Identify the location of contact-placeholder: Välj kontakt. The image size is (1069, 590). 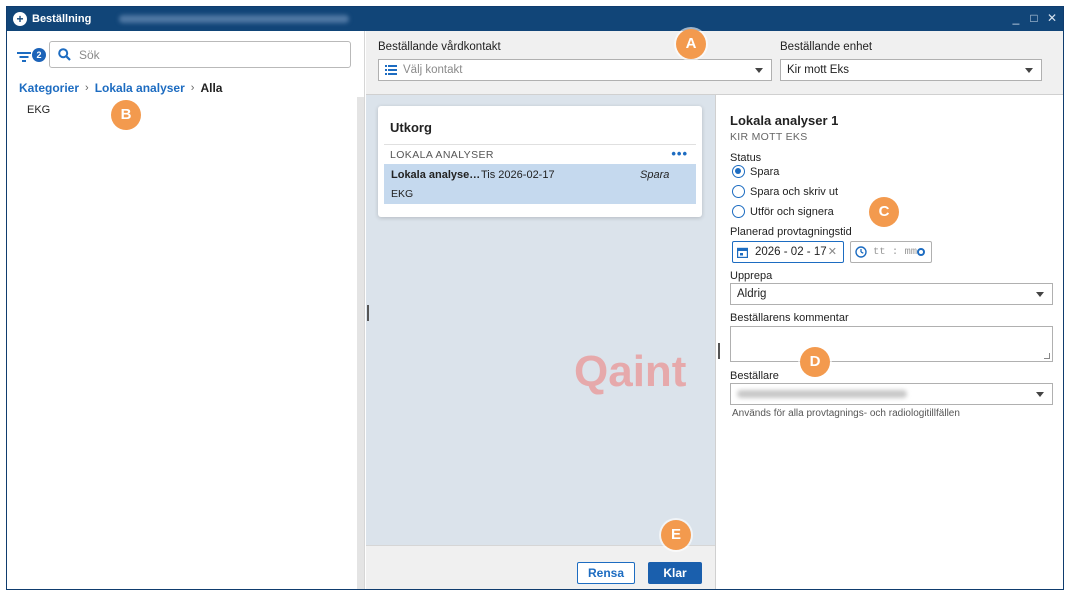
(433, 70).